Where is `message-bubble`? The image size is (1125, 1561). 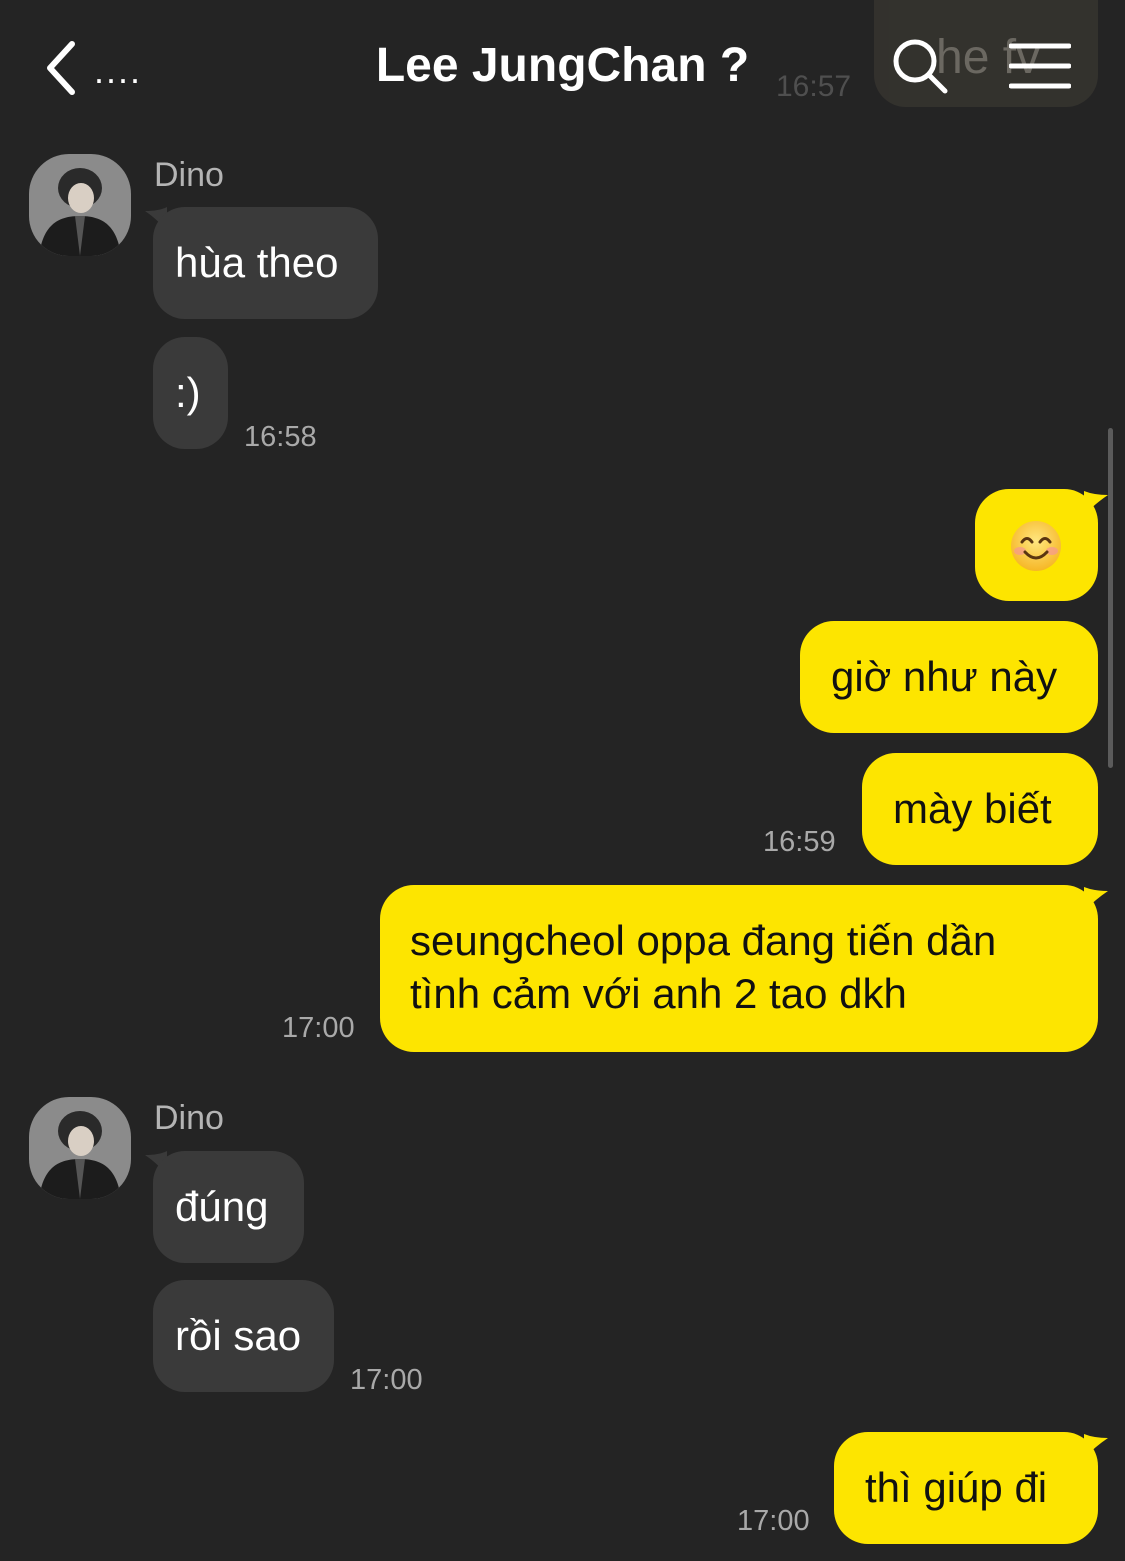
message-bubble is located at coordinates (1036, 545).